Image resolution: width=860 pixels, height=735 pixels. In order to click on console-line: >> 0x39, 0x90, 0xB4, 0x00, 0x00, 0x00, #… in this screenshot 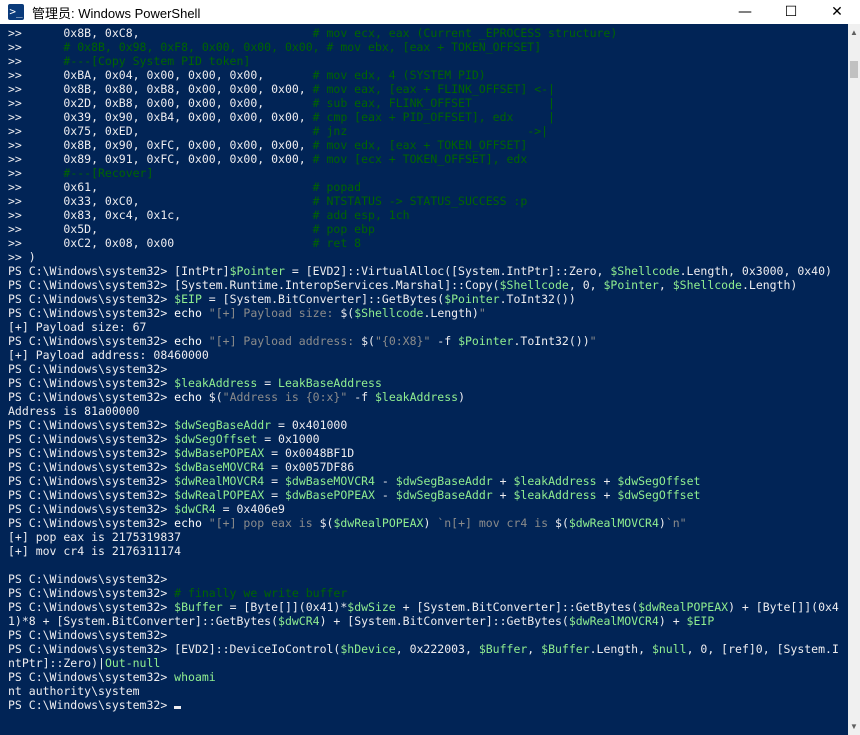, I will do `click(423, 117)`.